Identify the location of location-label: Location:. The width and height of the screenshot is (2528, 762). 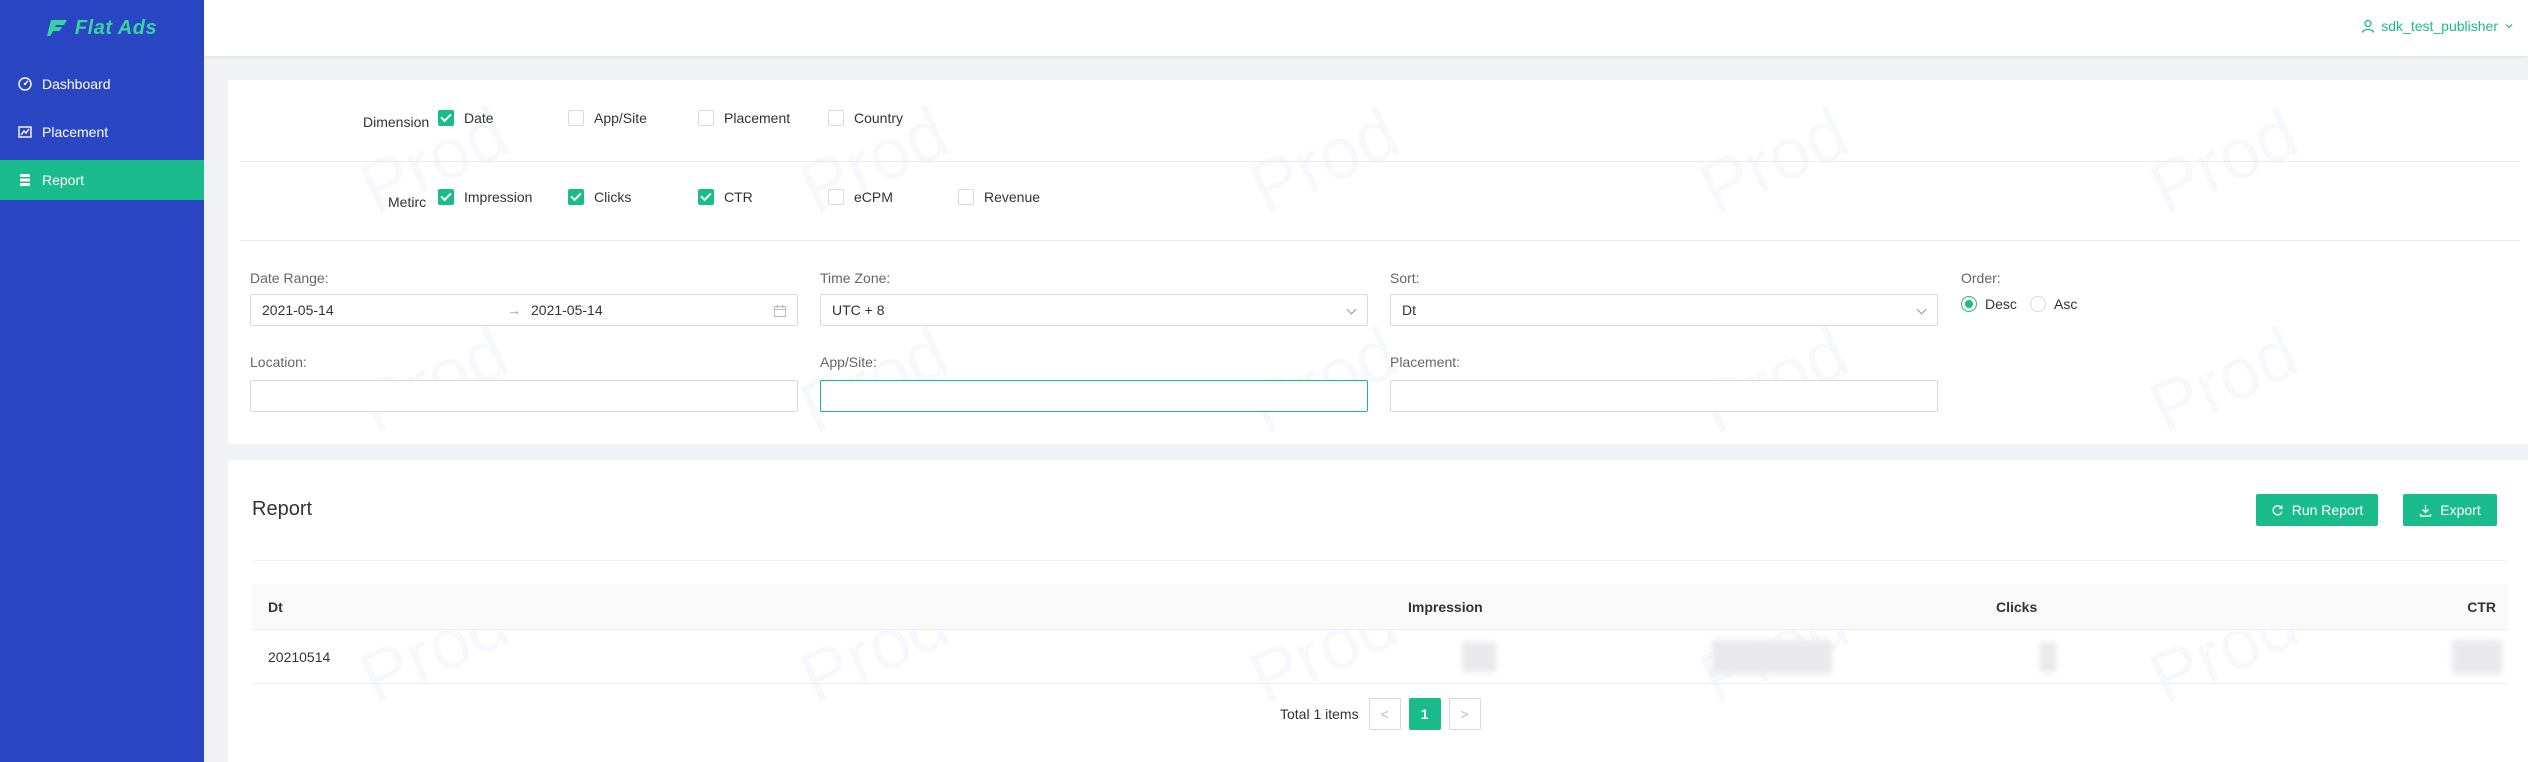
(278, 362).